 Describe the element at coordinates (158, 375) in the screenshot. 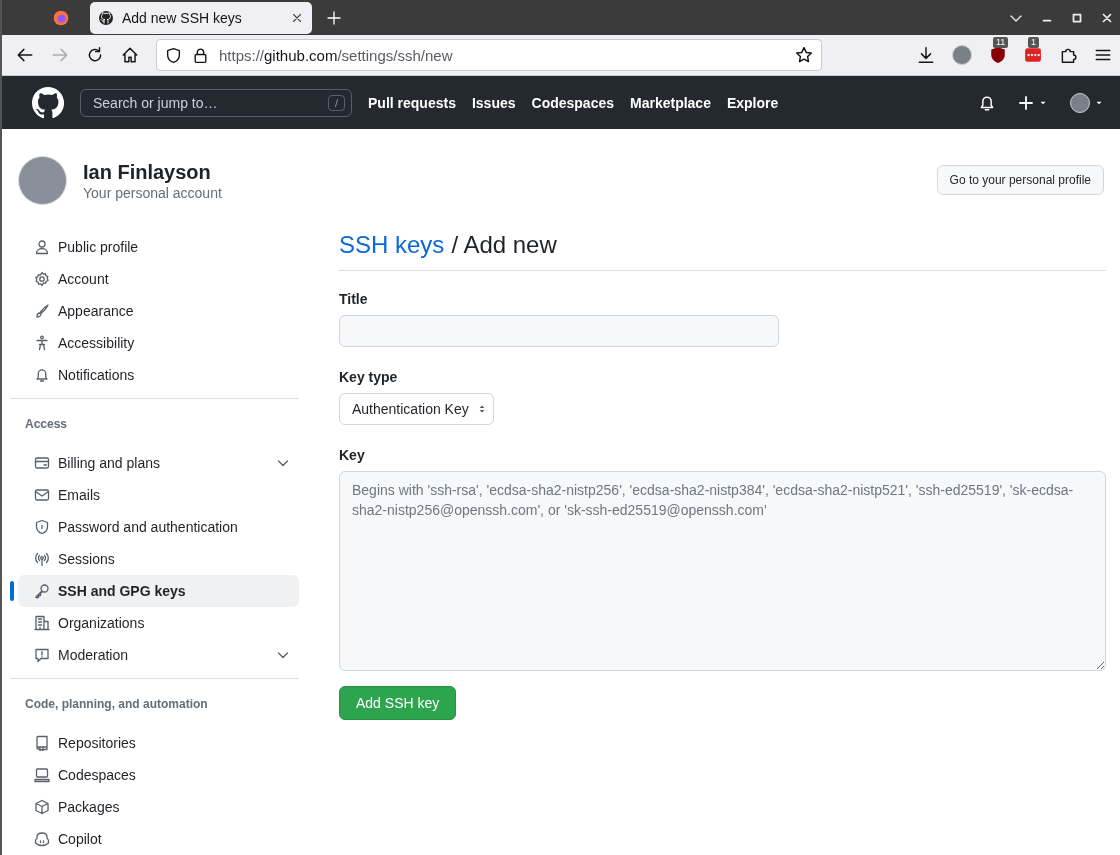

I see `sidebar-item: Notifications` at that location.